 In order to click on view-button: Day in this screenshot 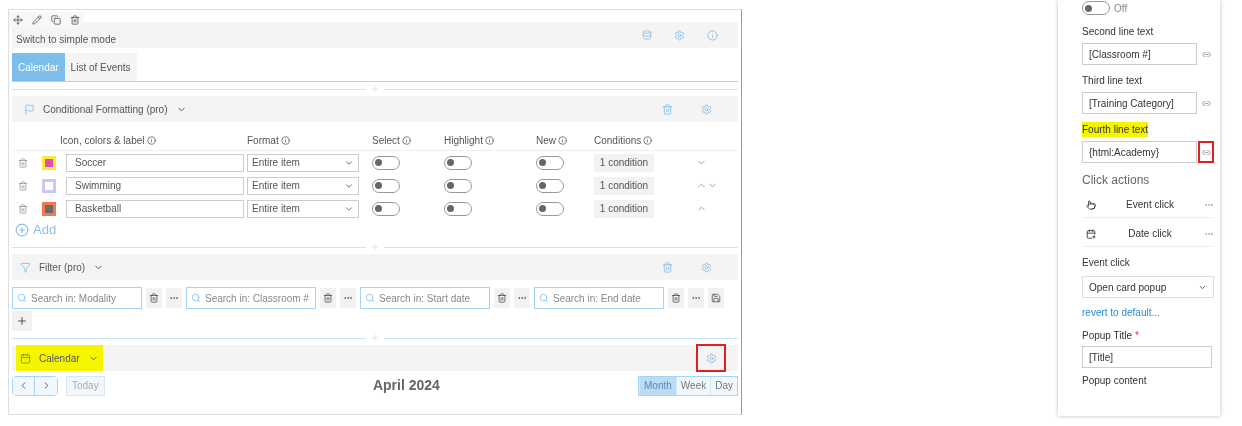, I will do `click(723, 385)`.